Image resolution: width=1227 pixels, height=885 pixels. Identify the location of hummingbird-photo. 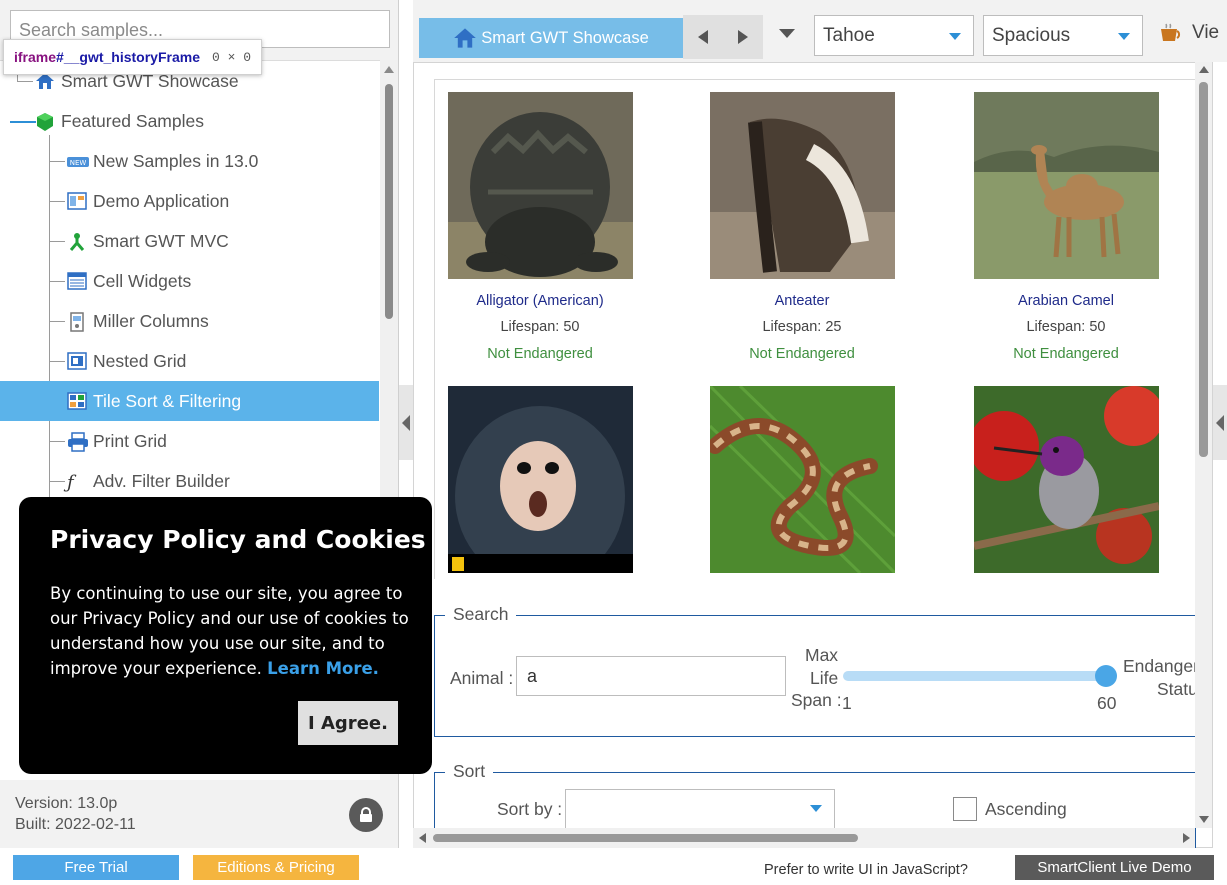
(1066, 479).